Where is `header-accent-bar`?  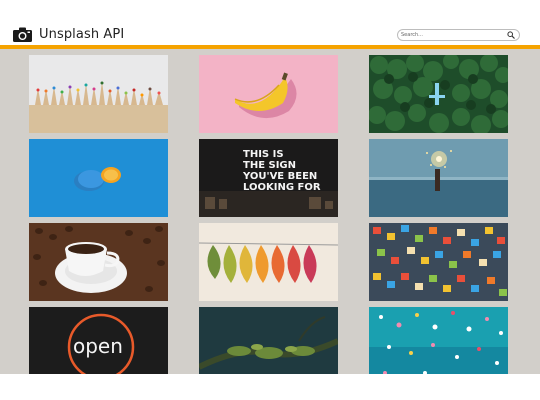 header-accent-bar is located at coordinates (270, 47).